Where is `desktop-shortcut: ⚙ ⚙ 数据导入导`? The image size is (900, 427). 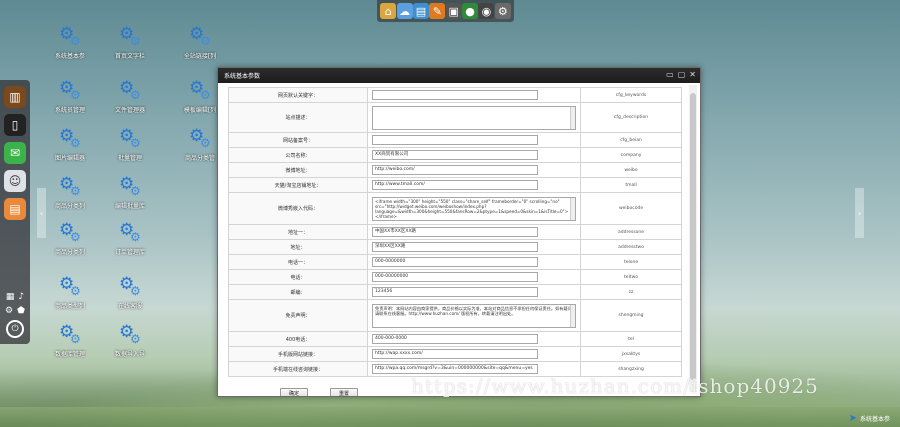 desktop-shortcut: ⚙ ⚙ 数据导入导 is located at coordinates (130, 341).